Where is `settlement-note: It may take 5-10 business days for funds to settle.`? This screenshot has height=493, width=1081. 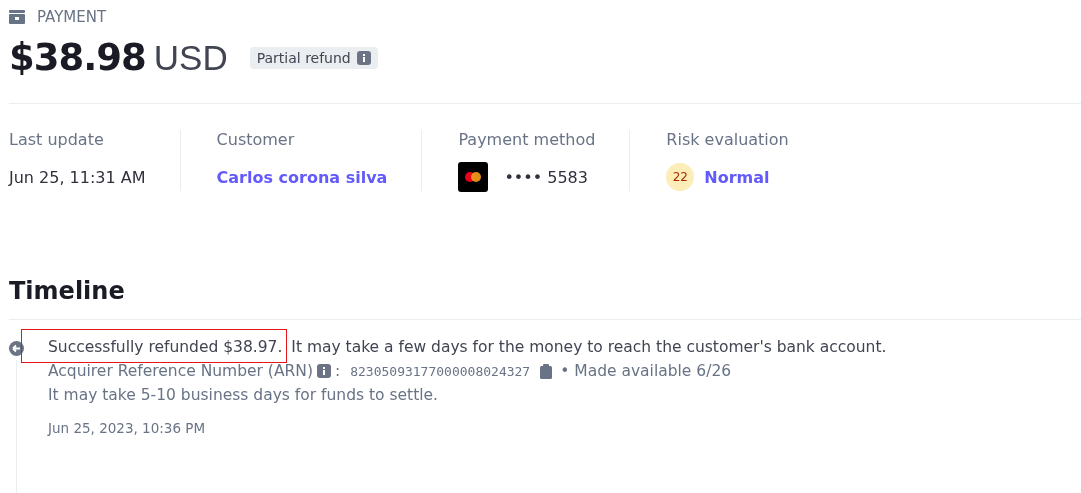 settlement-note: It may take 5-10 business days for funds to settle. is located at coordinates (244, 395).